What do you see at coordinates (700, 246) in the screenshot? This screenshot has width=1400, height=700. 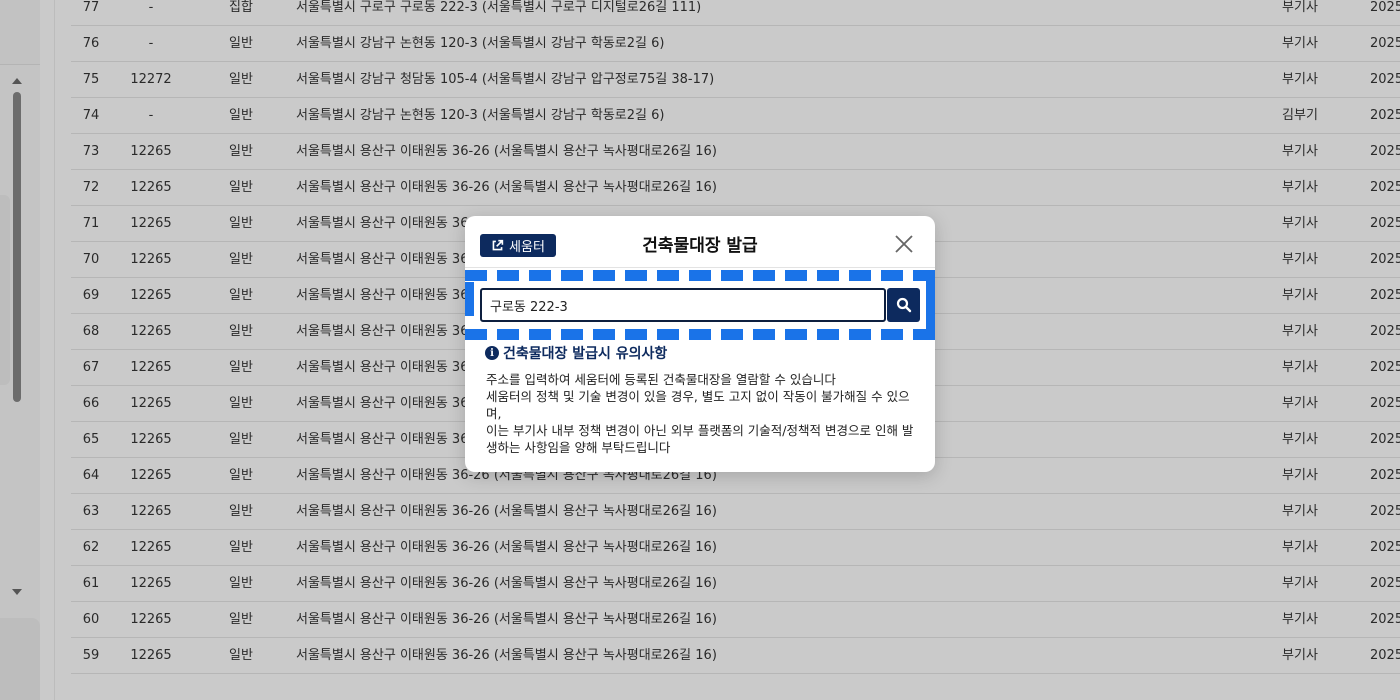 I see `modal-title: 건축물대장 발급` at bounding box center [700, 246].